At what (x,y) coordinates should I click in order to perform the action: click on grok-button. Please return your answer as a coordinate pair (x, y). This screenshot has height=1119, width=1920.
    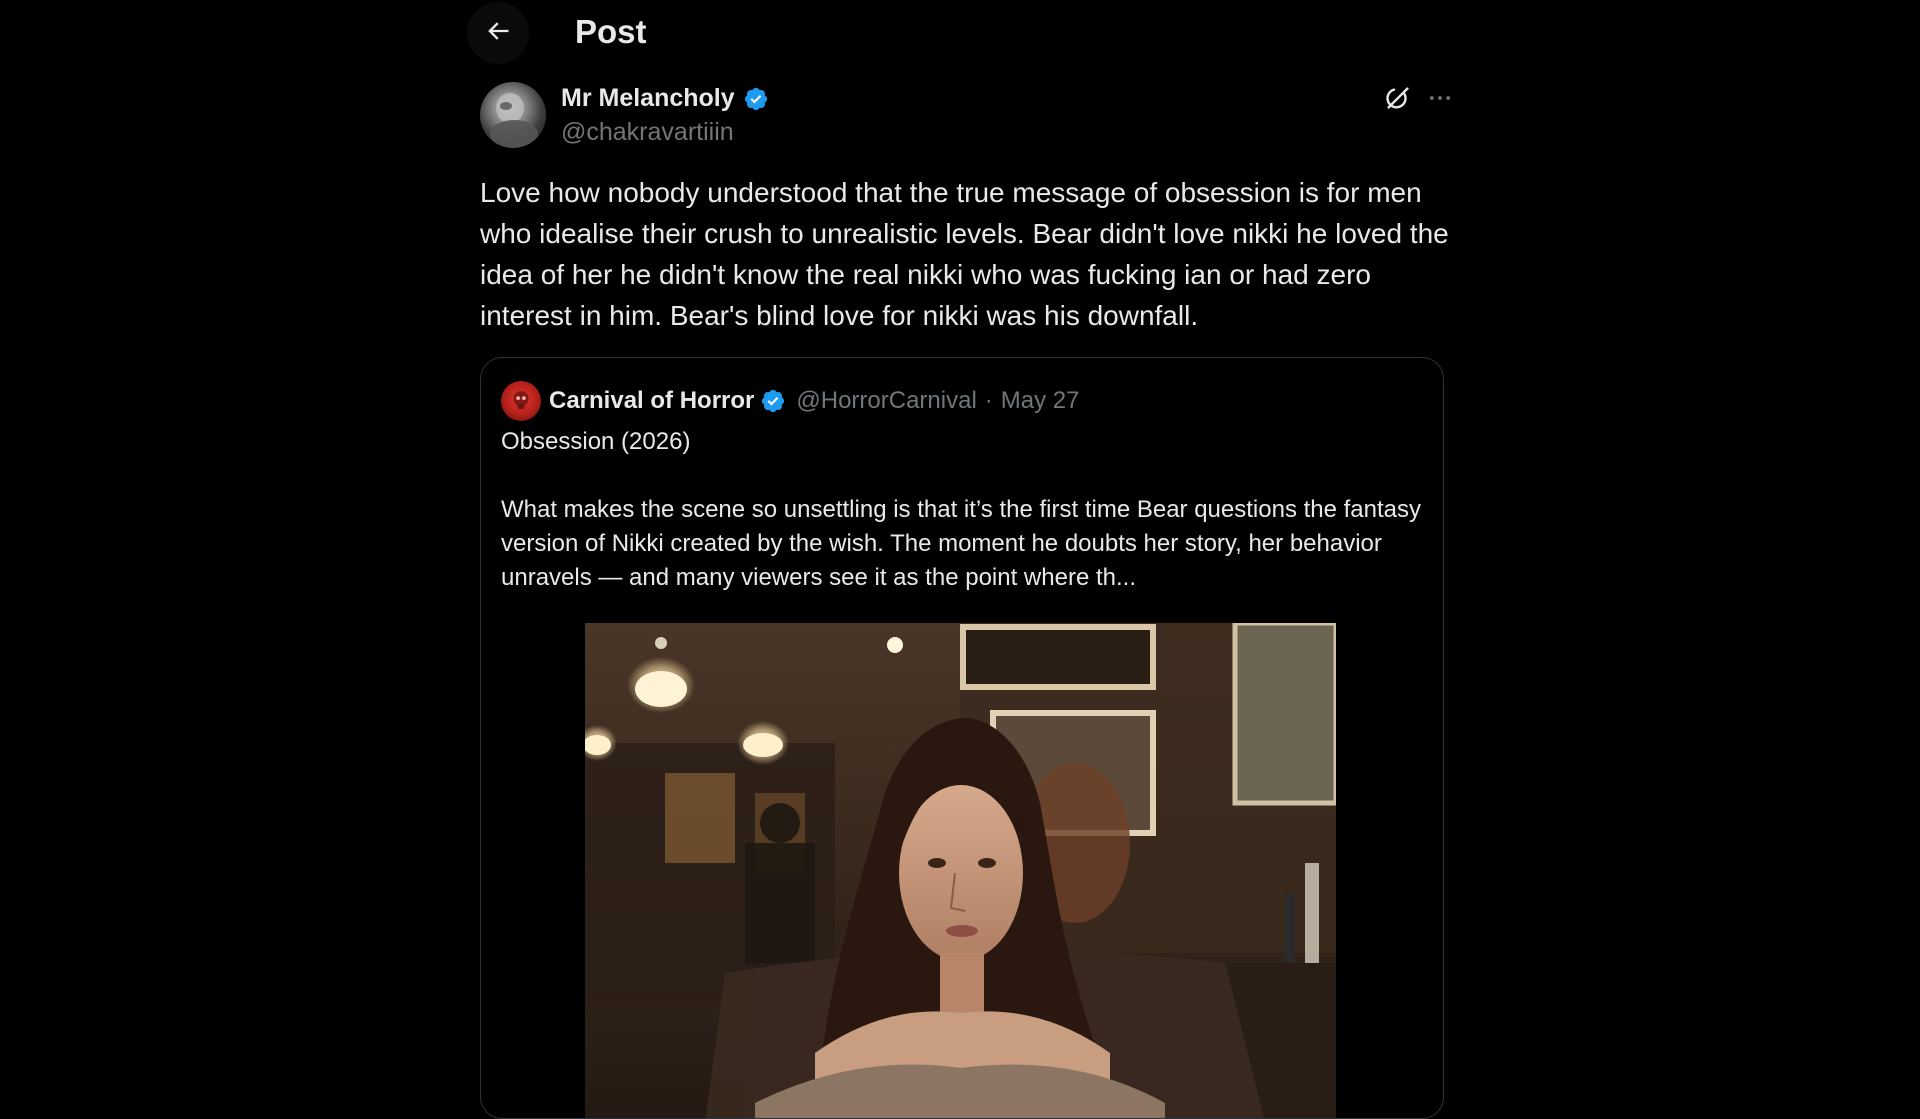
    Looking at the image, I should click on (1398, 100).